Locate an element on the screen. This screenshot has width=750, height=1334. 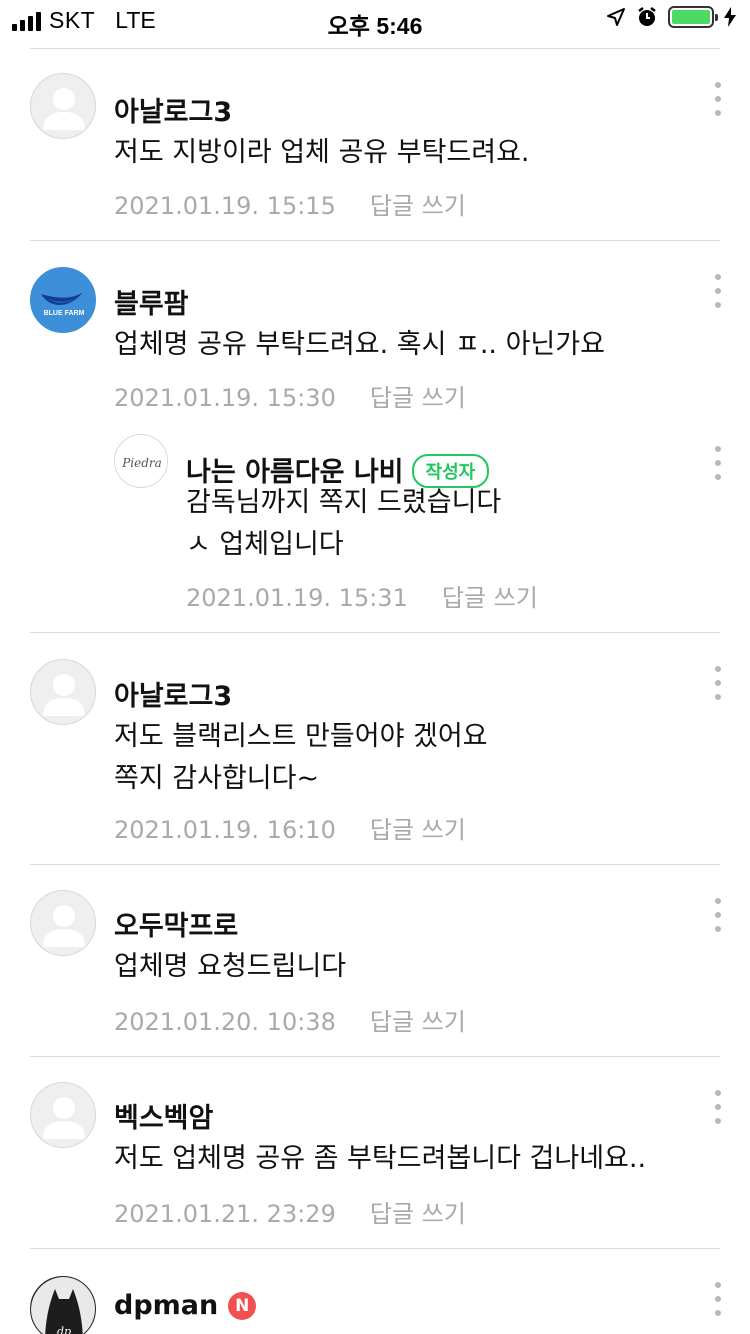
comment-date: 2021.01.19. 16:10 is located at coordinates (225, 830).